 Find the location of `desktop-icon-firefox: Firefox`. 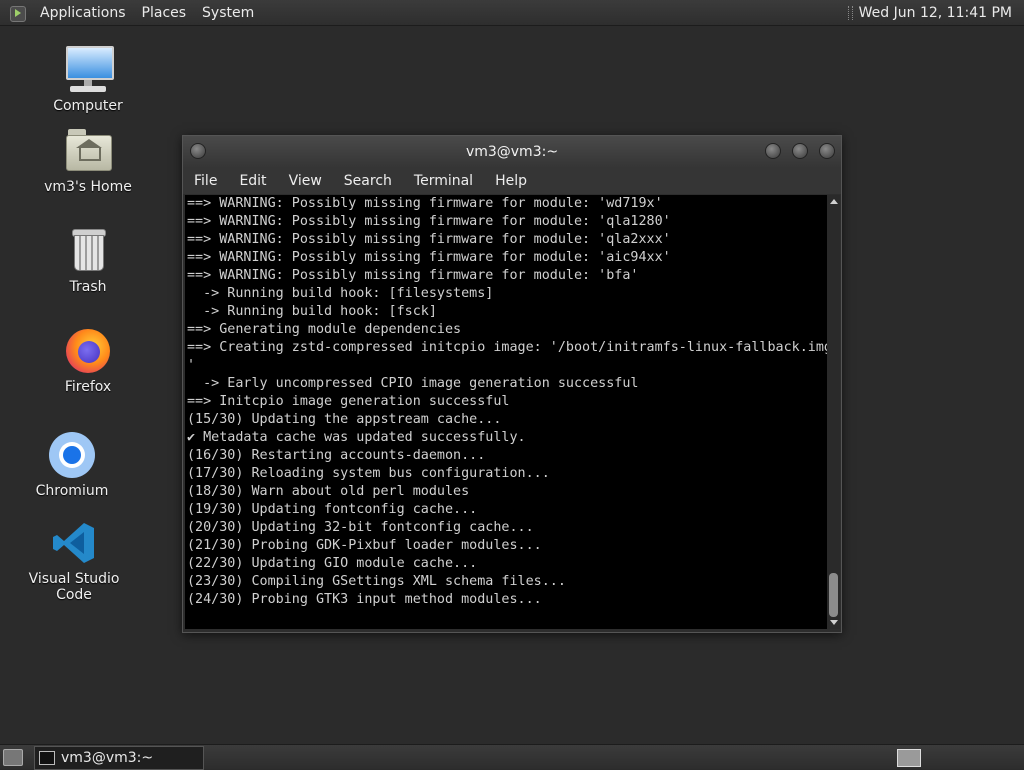

desktop-icon-firefox: Firefox is located at coordinates (88, 360).